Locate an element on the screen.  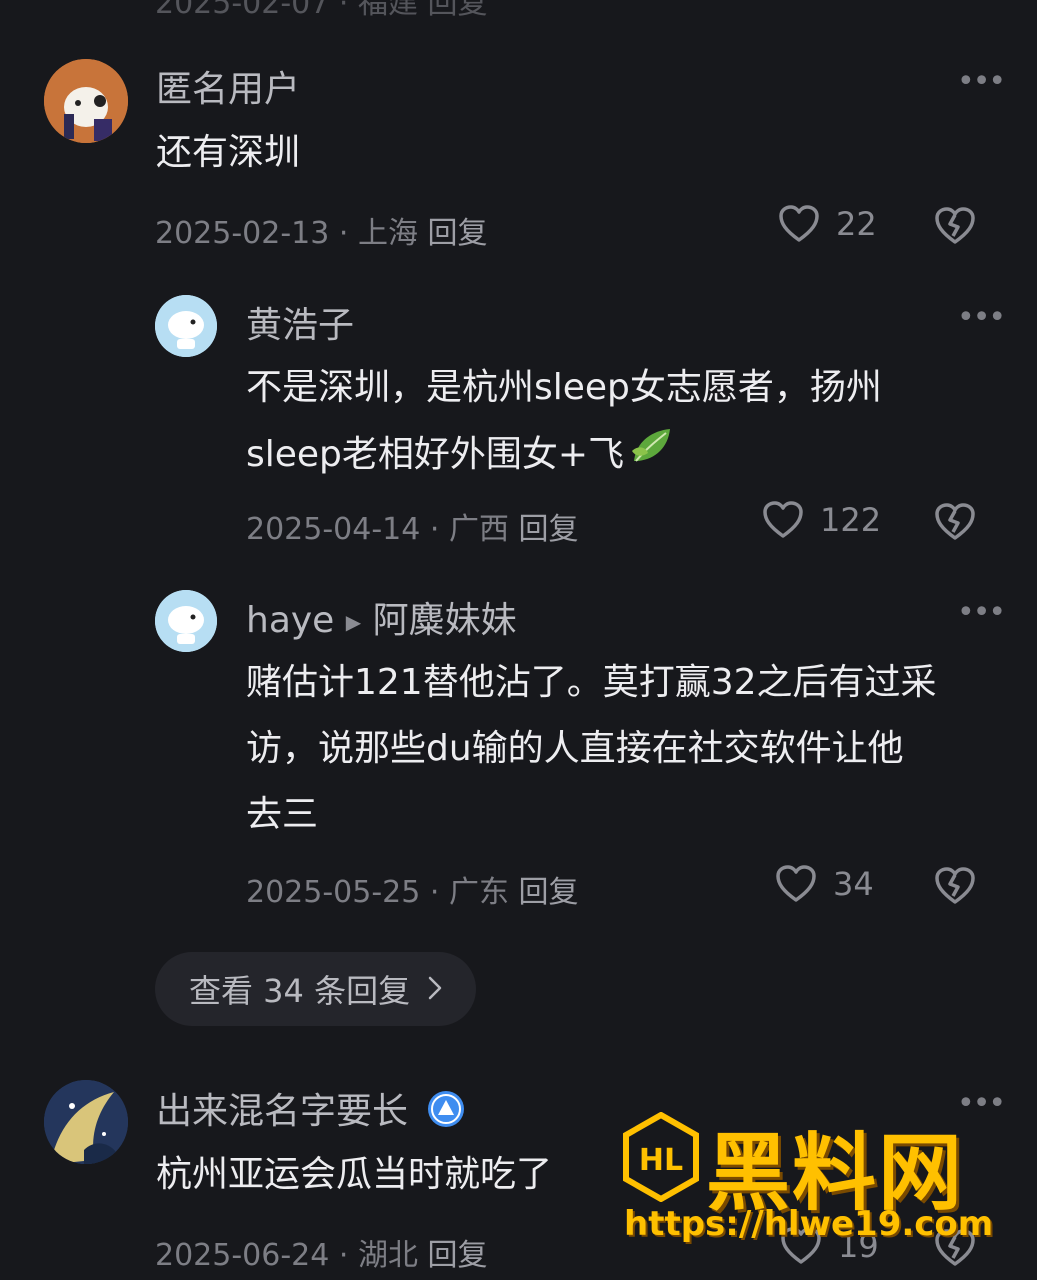
reply-author: haye ▶ 阿麋妹妹 is located at coordinates (381, 617).